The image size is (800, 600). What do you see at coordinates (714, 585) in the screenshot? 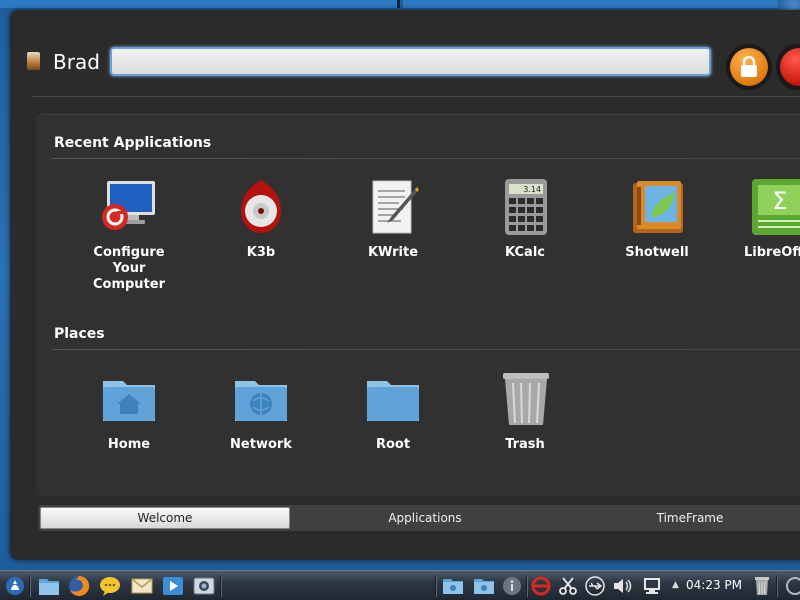
I see `clock: 04:23 PM` at bounding box center [714, 585].